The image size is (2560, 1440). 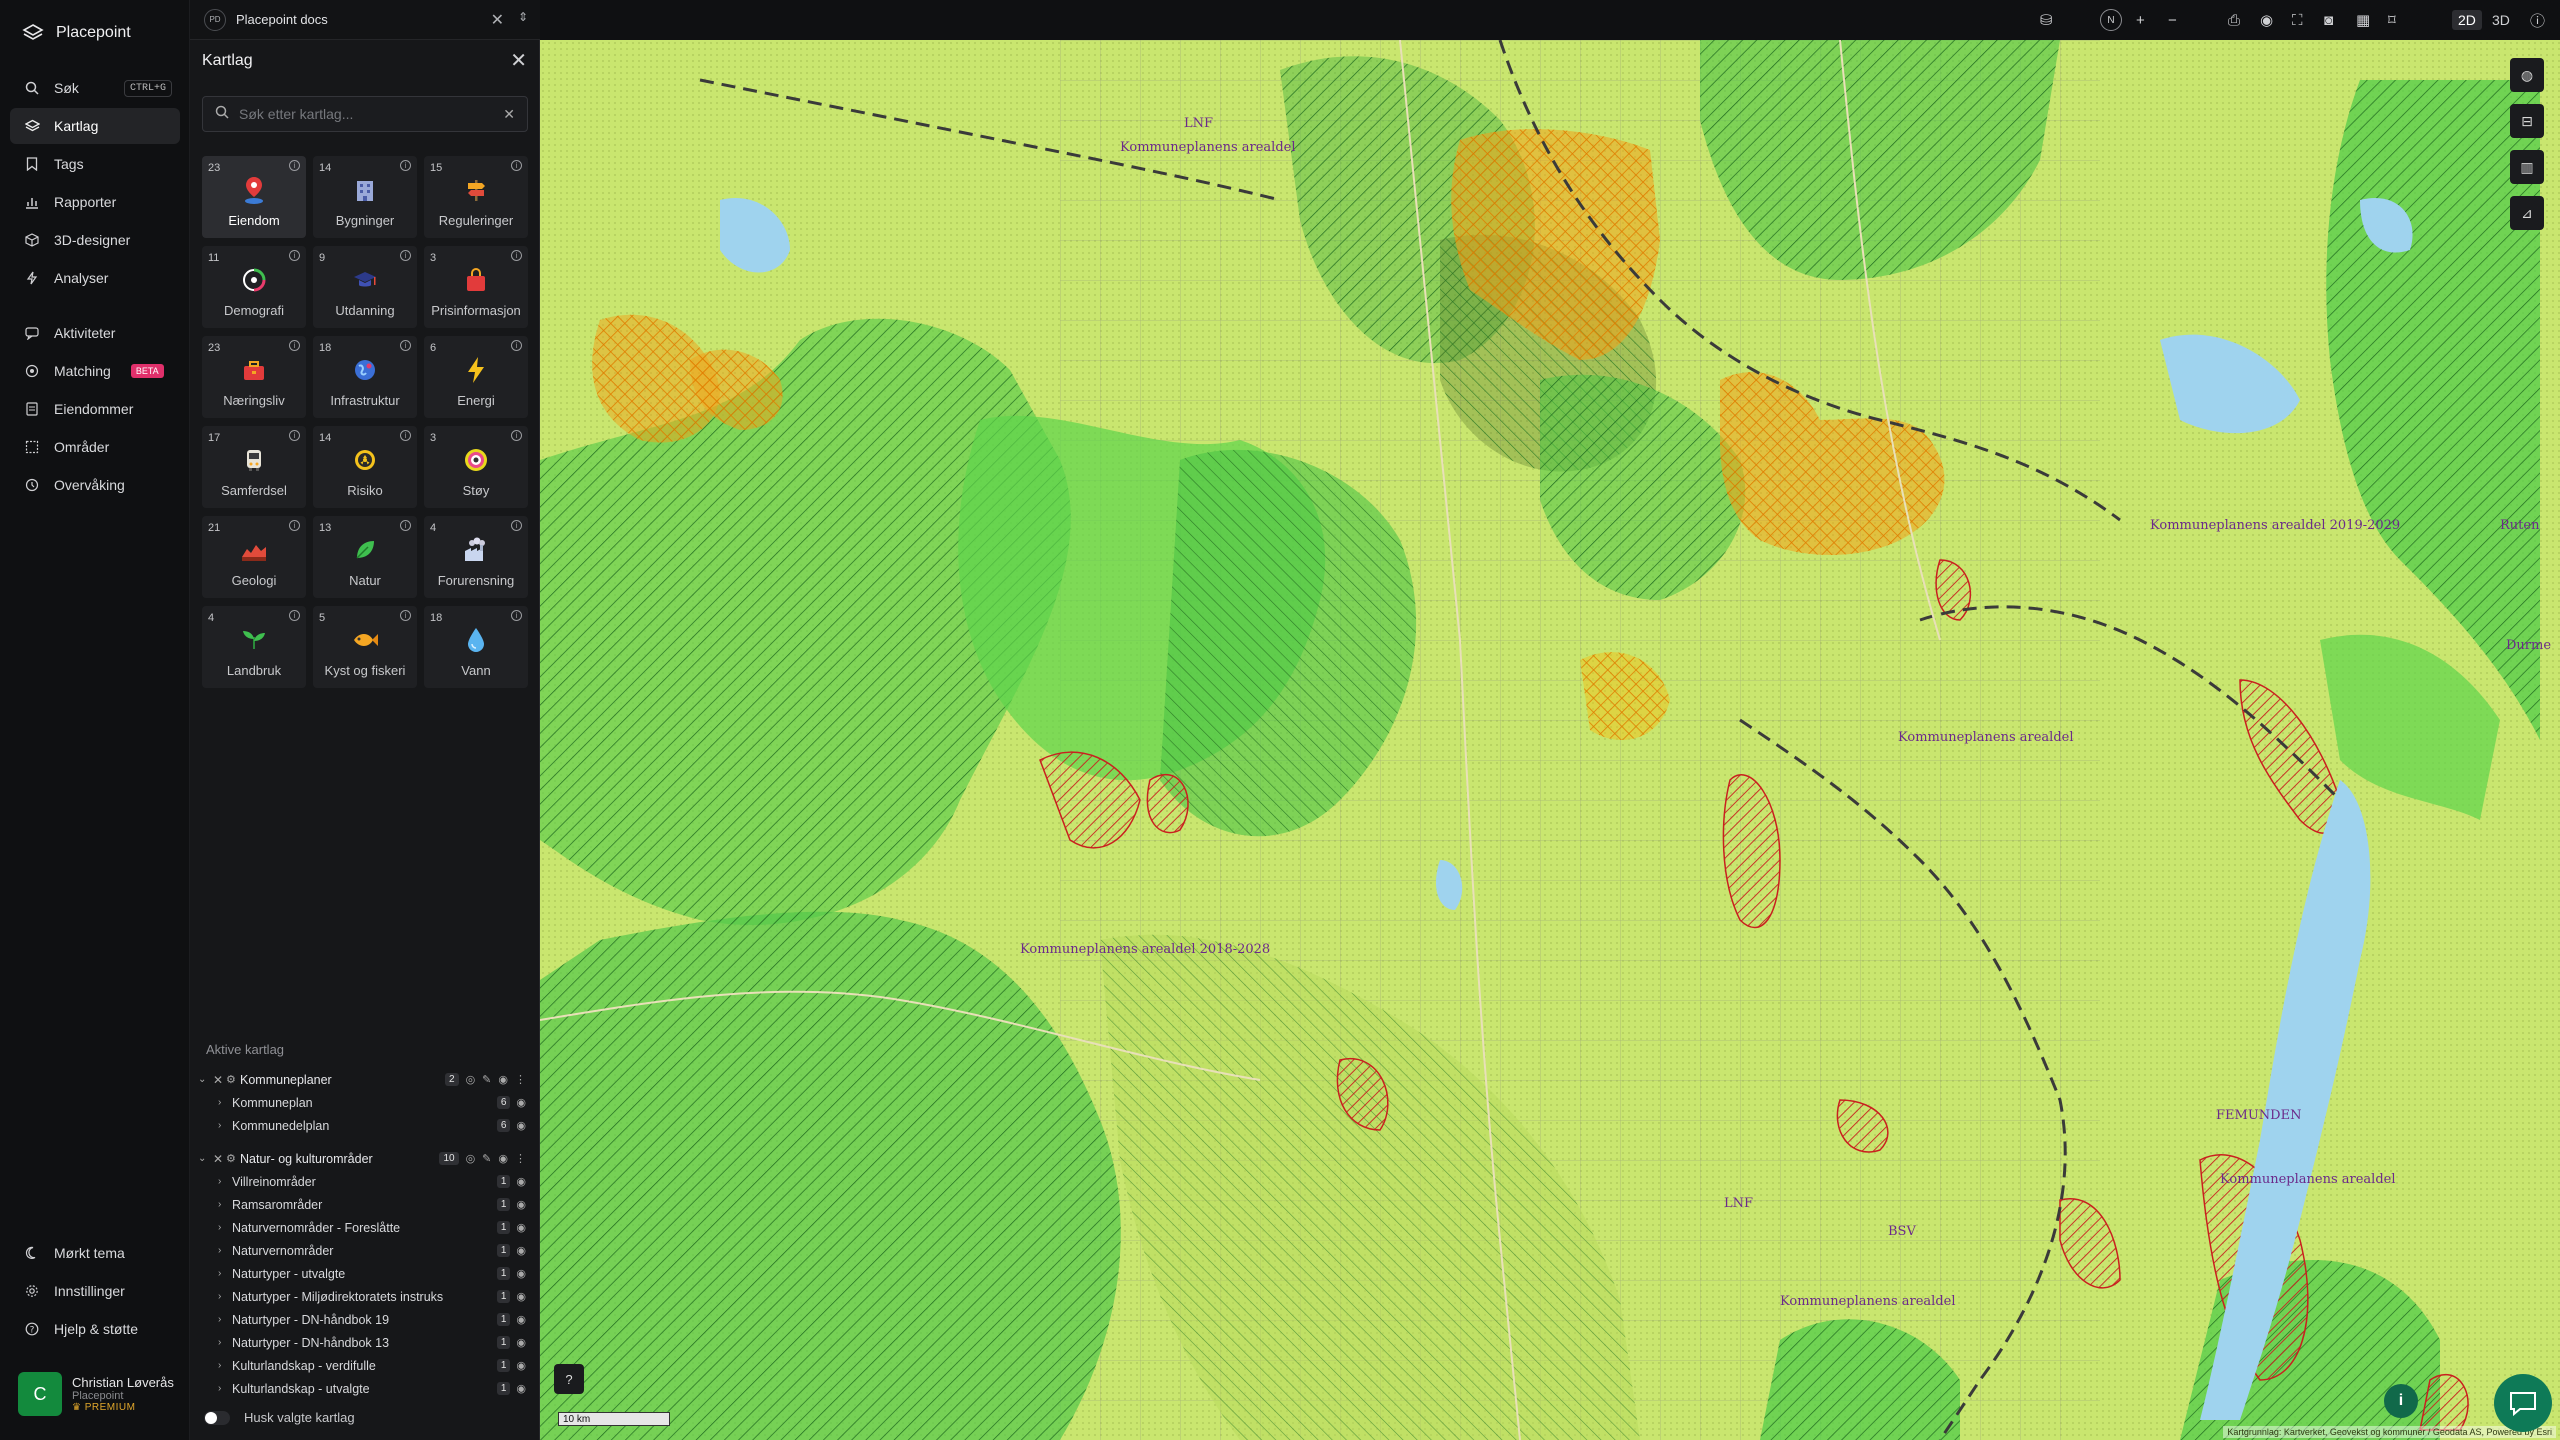 I want to click on layer-item: › Naturtyper - DN-håndbok 19 1 ◉, so click(x=365, y=1319).